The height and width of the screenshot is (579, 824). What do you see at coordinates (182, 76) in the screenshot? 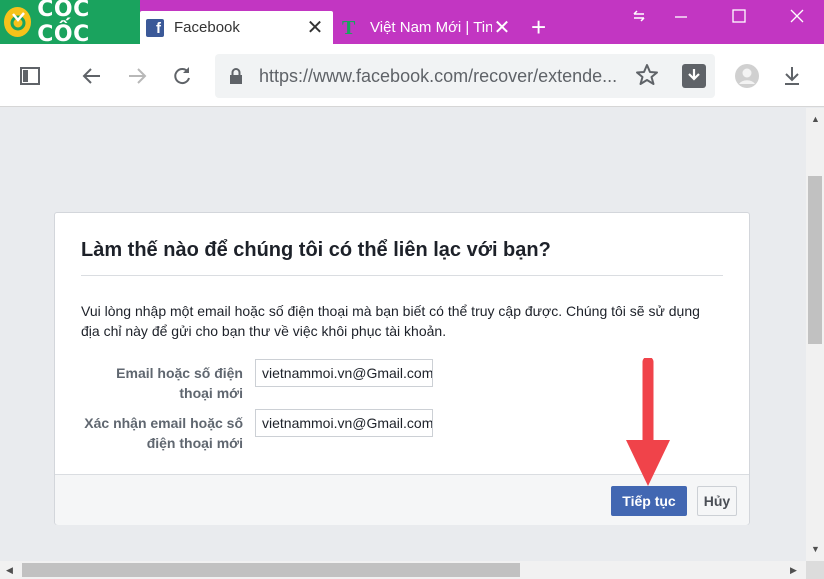
I see `reload-icon` at bounding box center [182, 76].